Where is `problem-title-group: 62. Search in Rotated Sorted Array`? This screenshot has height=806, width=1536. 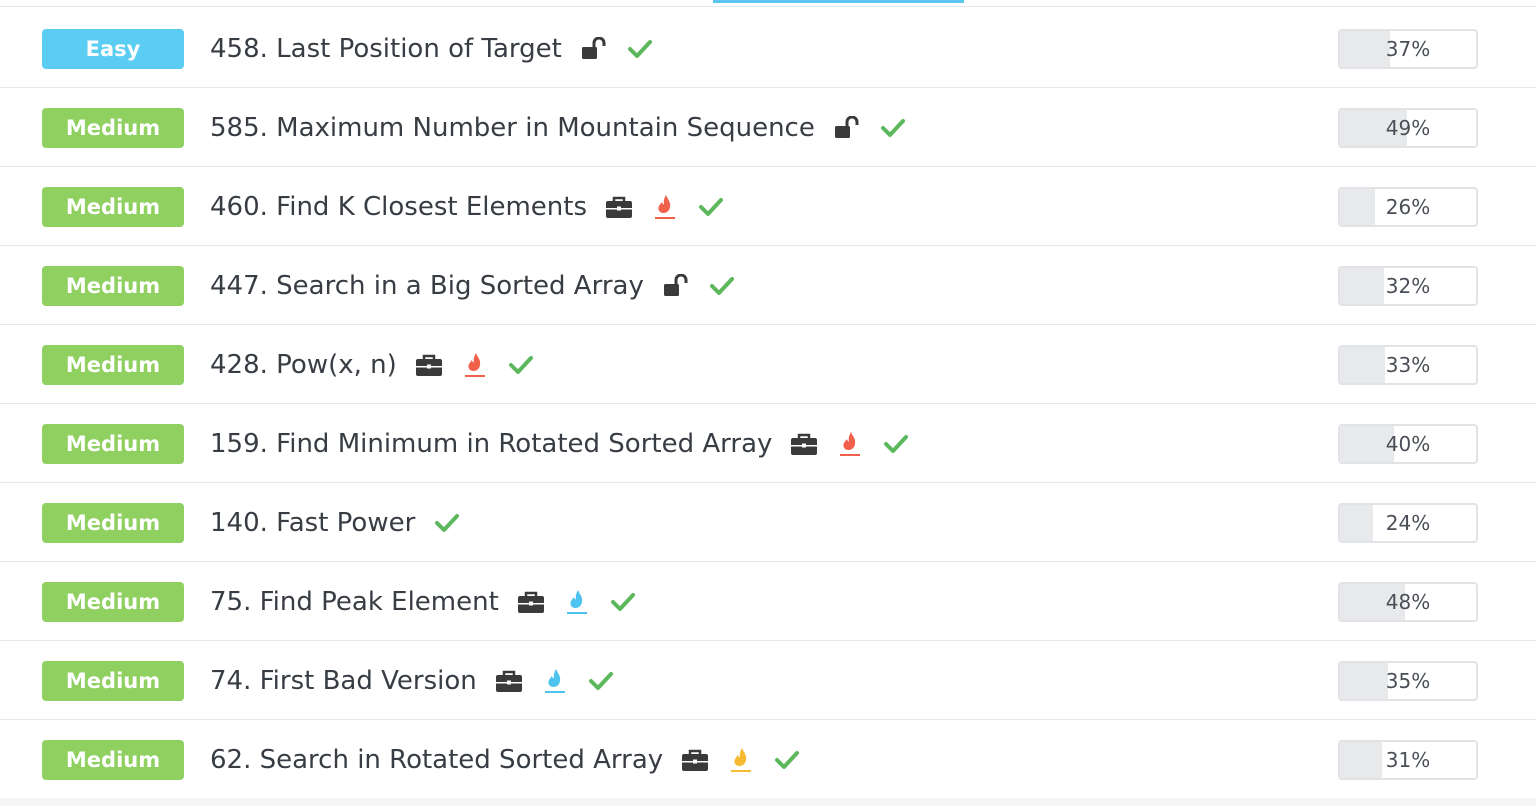 problem-title-group: 62. Search in Rotated Sorted Array is located at coordinates (505, 759).